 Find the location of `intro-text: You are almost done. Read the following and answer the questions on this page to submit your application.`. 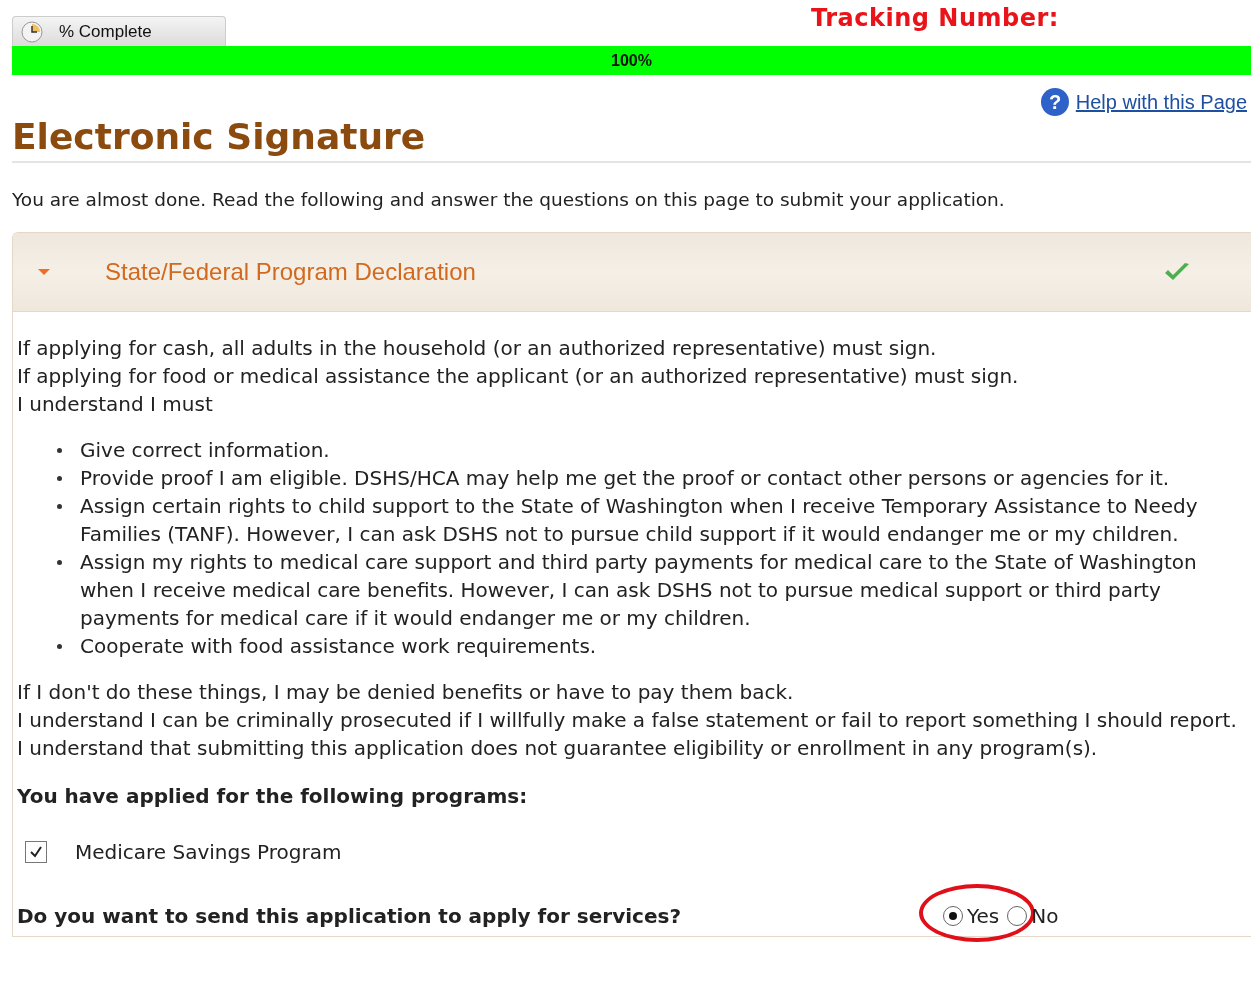

intro-text: You are almost done. Read the following and answer the questions on this page to submit your application. is located at coordinates (509, 199).